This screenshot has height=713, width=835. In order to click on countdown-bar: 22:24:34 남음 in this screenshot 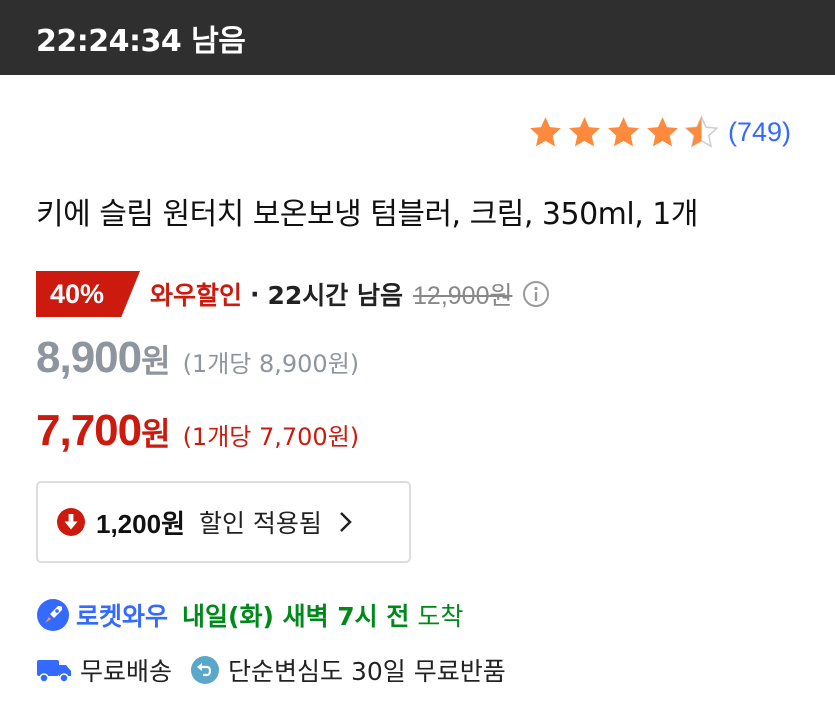, I will do `click(417, 37)`.